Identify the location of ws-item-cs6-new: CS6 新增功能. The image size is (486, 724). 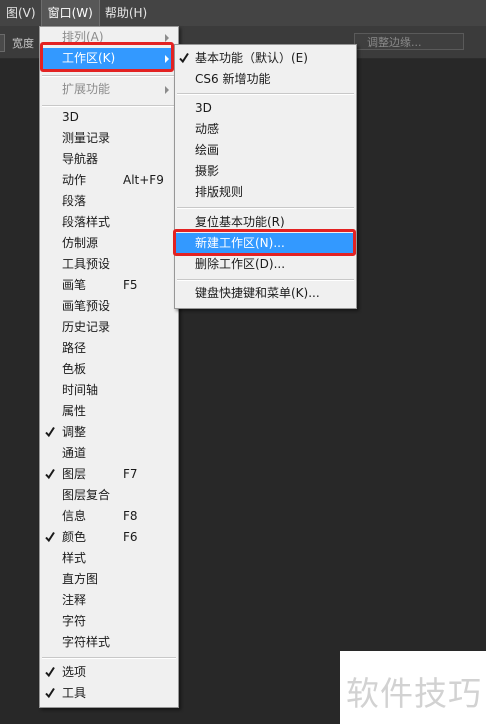
(265, 79).